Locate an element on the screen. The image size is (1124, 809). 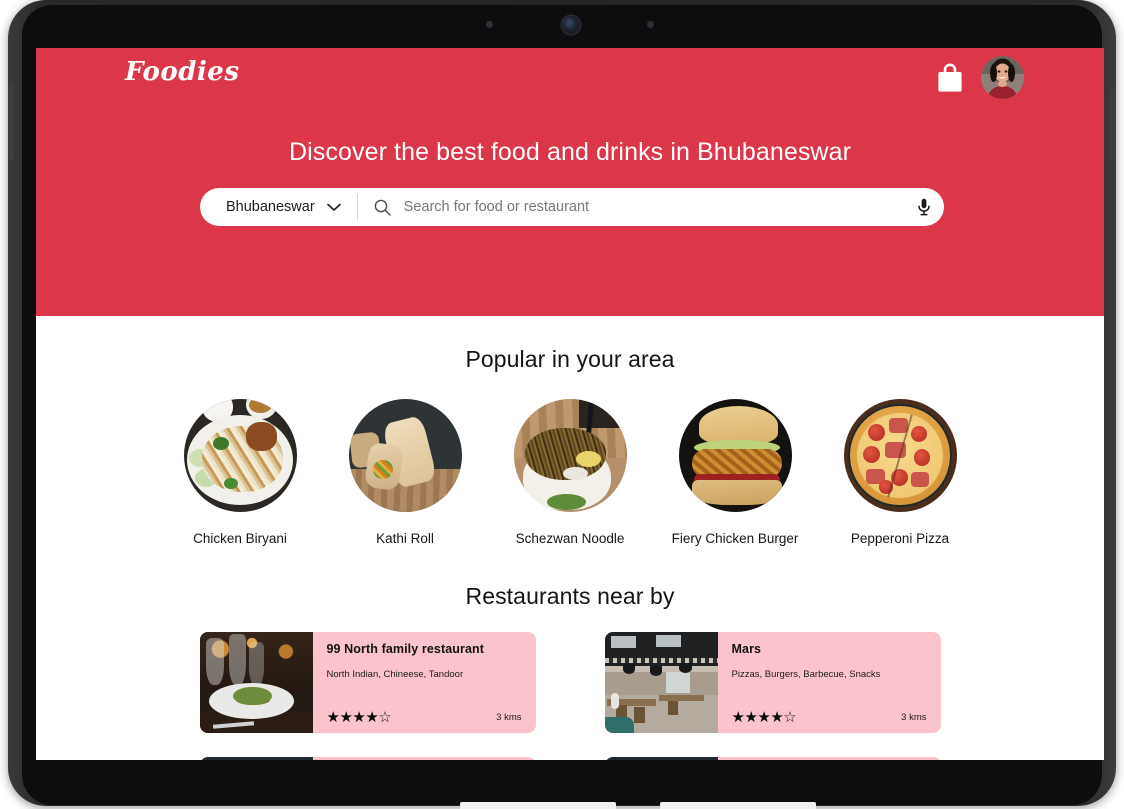
microphone-icon is located at coordinates (924, 207).